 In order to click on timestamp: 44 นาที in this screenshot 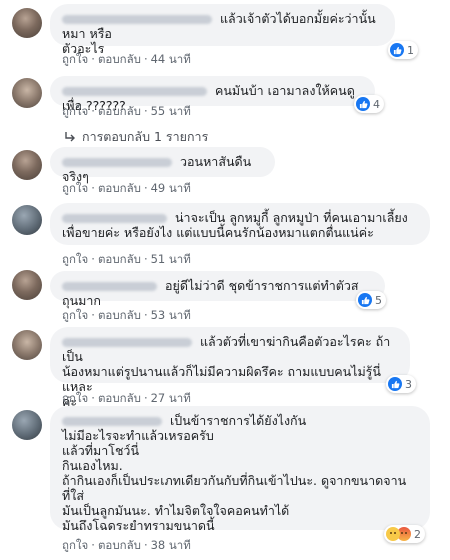, I will do `click(171, 59)`.